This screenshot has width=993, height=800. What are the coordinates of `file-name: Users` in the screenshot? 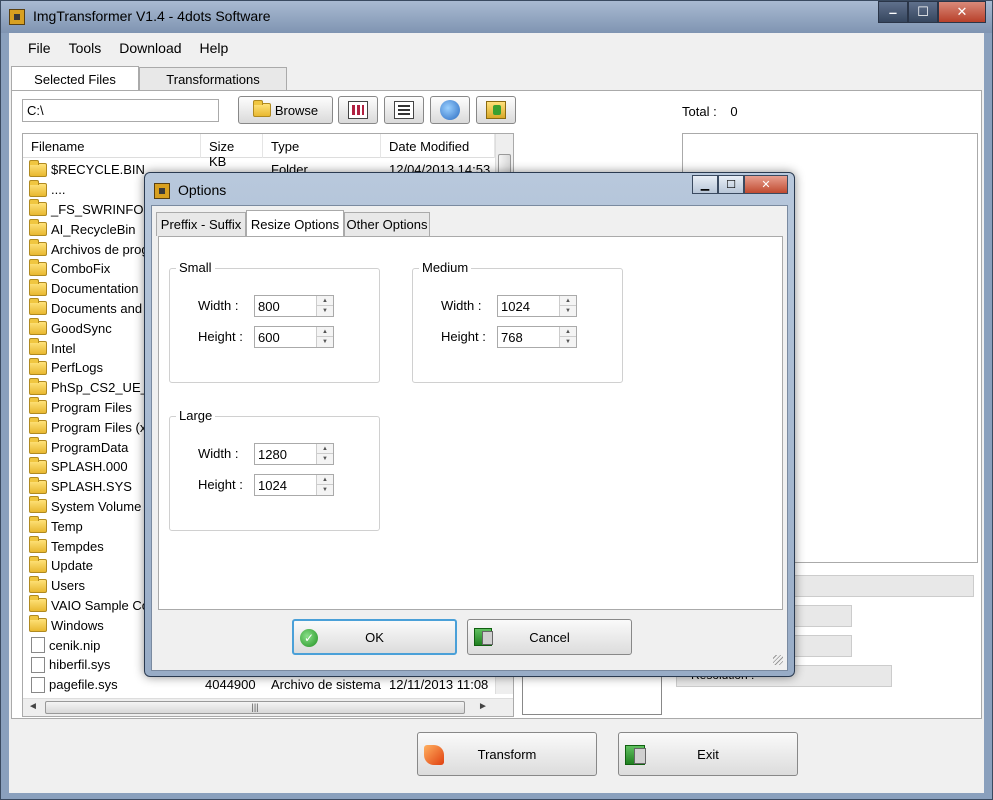 It's located at (68, 586).